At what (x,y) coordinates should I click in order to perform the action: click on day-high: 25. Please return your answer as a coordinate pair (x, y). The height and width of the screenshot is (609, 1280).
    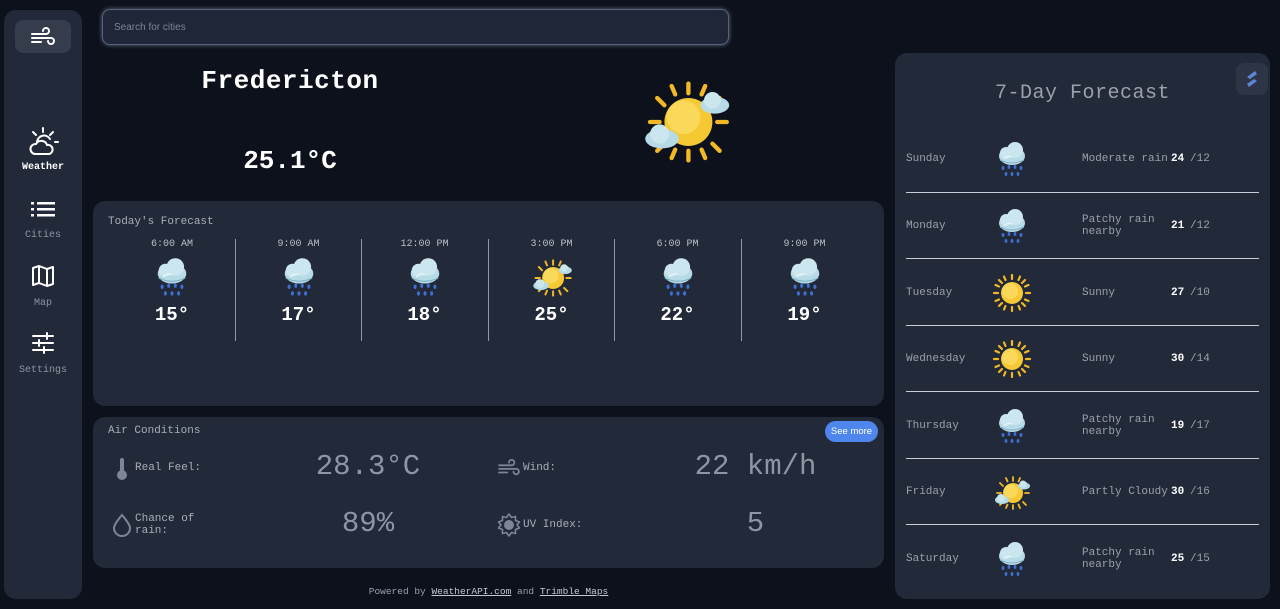
    Looking at the image, I should click on (1178, 559).